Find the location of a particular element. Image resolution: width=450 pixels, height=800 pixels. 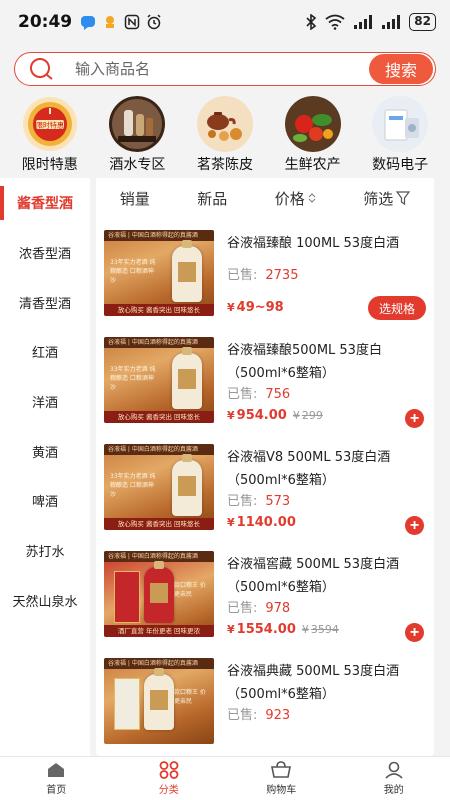

product-price: ¥49~98 is located at coordinates (255, 307).